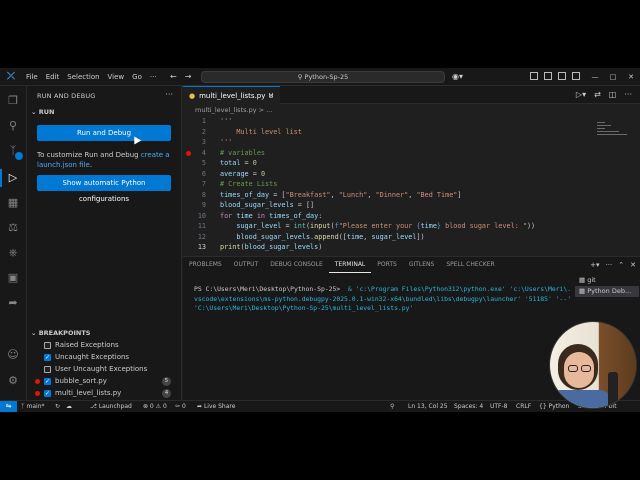  I want to click on editor-tab-bar: ● multi_level_lists.py U ✕ ▷▾ ⇄ ◫ ···, so click(411, 95).